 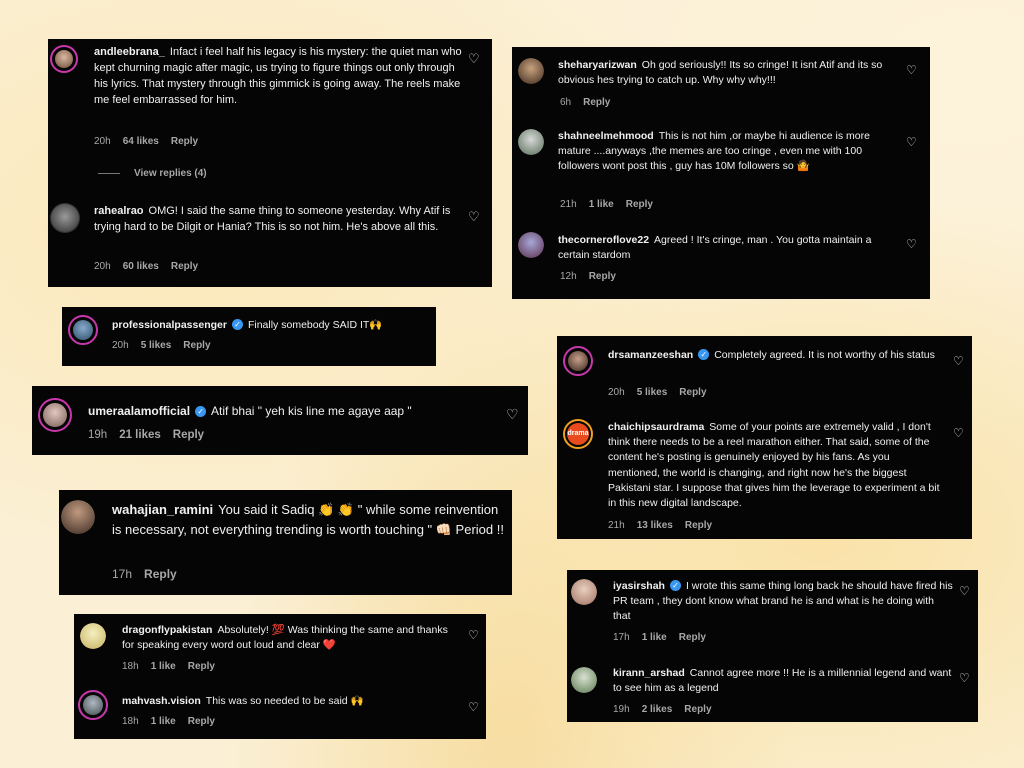 I want to click on timestamp: 18h, so click(x=130, y=721).